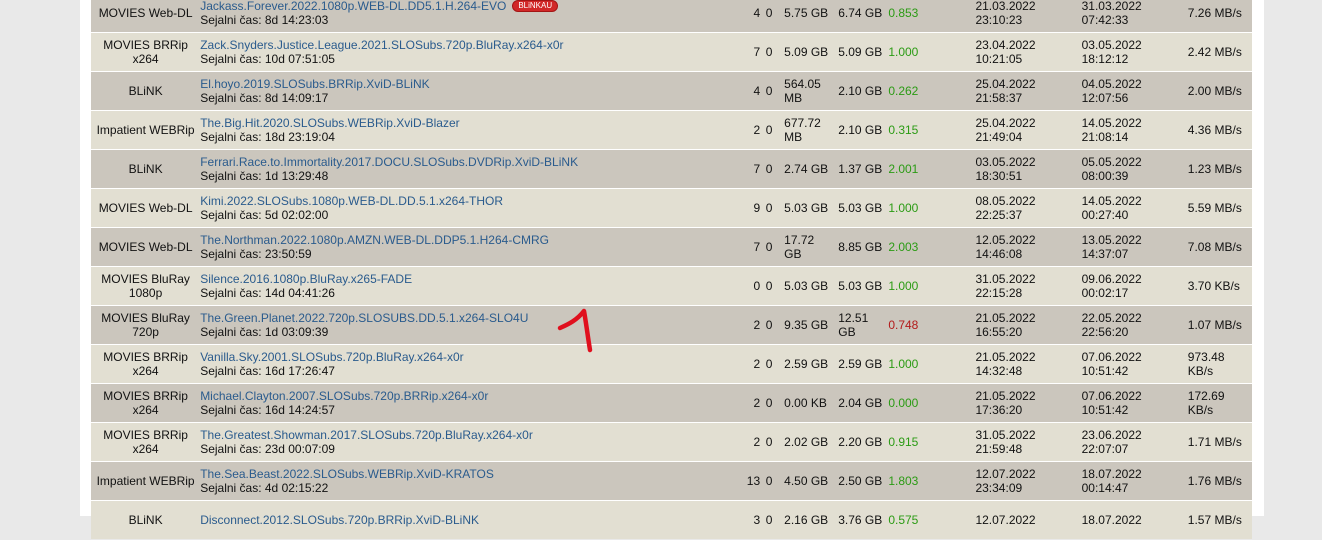  What do you see at coordinates (1134, 52) in the screenshot?
I see `completed-cell: 03.05.2022 18:12:12` at bounding box center [1134, 52].